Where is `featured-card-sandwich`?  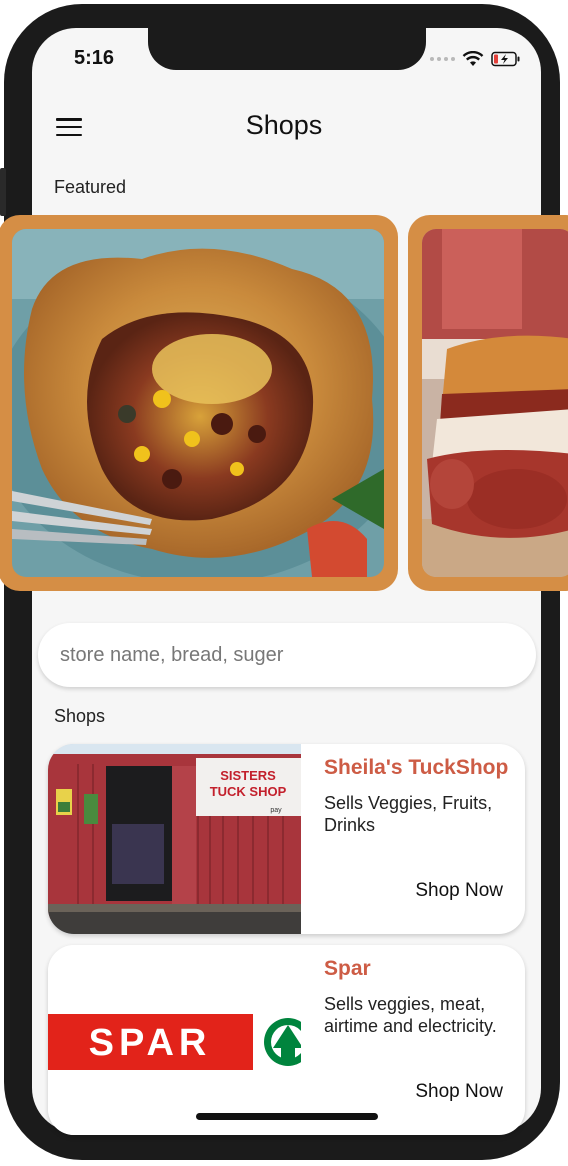
featured-card-sandwich is located at coordinates (488, 403).